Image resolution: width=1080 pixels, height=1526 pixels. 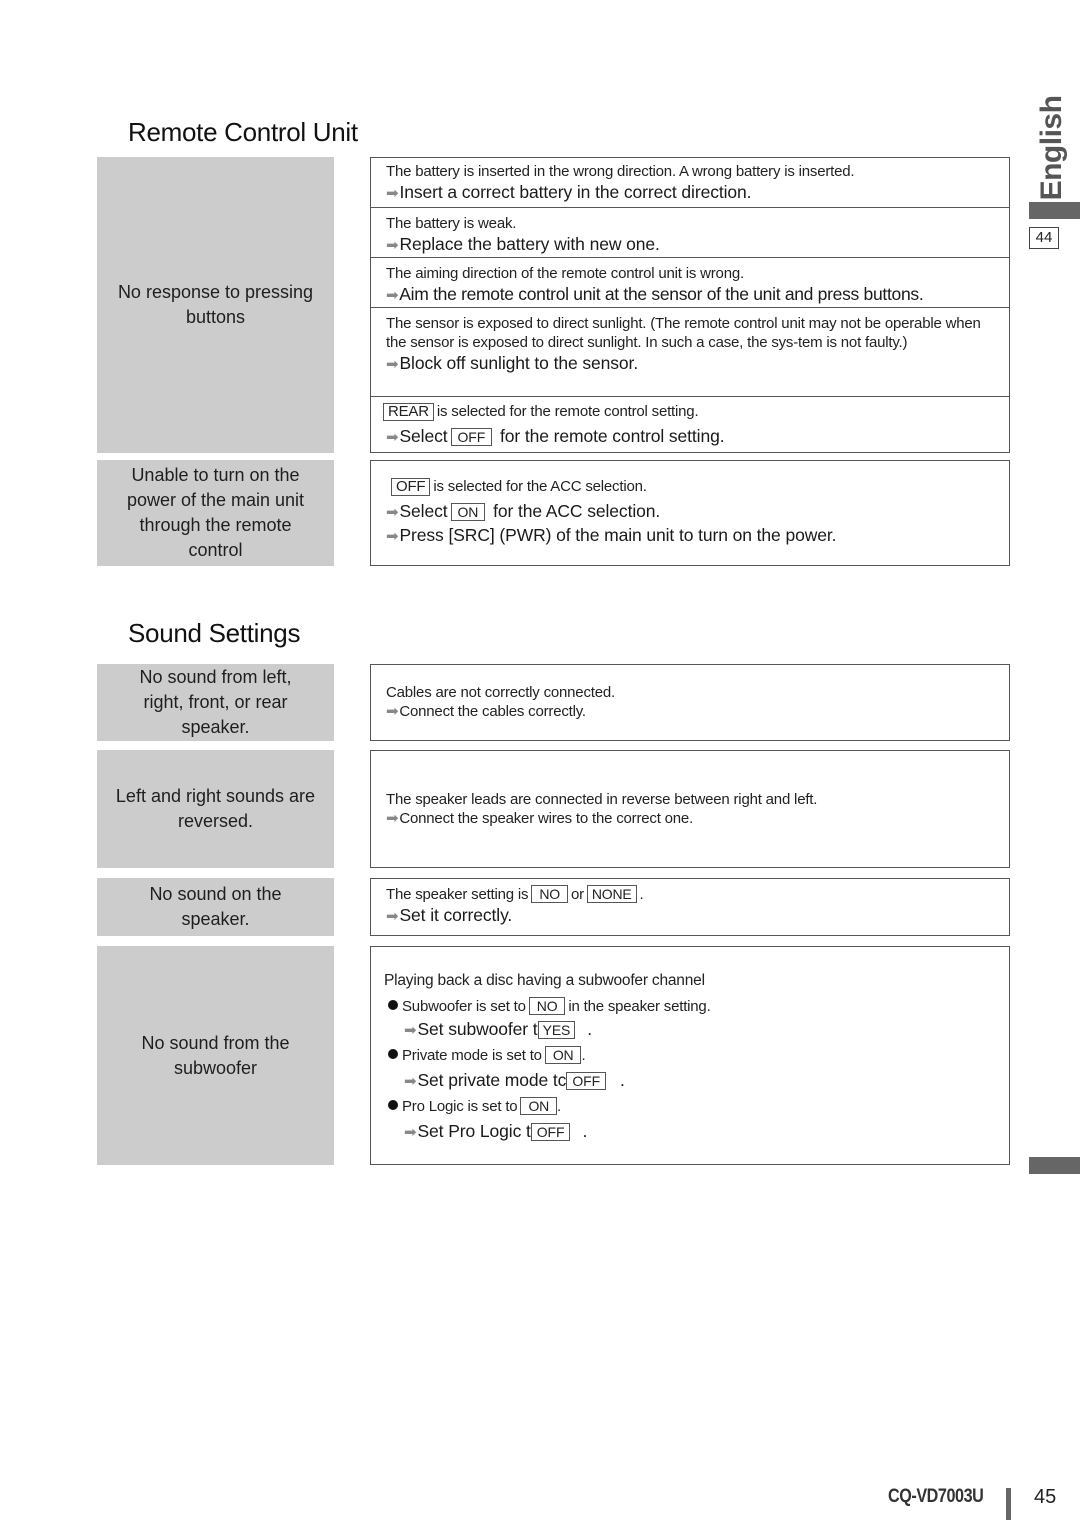 I want to click on symptom-no-sound-on-speaker: No sound on the speaker., so click(x=215, y=907).